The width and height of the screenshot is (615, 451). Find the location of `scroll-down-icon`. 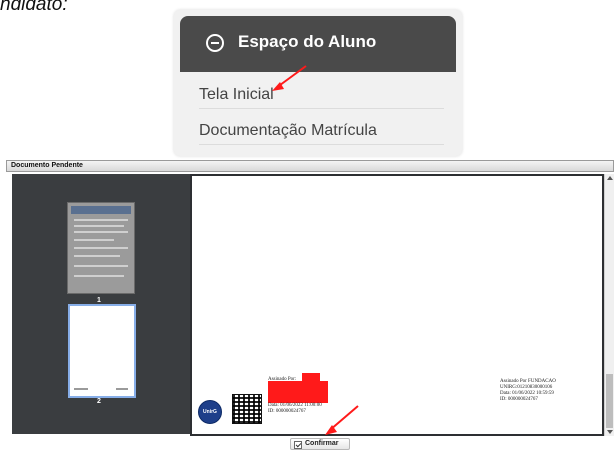

scroll-down-icon is located at coordinates (610, 432).